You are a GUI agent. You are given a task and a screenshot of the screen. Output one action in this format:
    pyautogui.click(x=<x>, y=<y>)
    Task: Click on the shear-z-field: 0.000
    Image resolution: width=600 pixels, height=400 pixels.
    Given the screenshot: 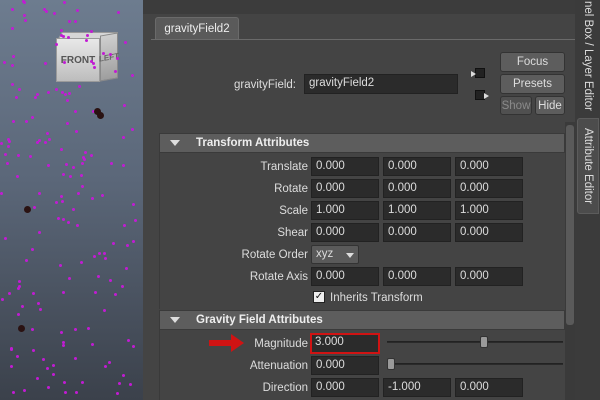 What is the action you would take?
    pyautogui.click(x=489, y=232)
    